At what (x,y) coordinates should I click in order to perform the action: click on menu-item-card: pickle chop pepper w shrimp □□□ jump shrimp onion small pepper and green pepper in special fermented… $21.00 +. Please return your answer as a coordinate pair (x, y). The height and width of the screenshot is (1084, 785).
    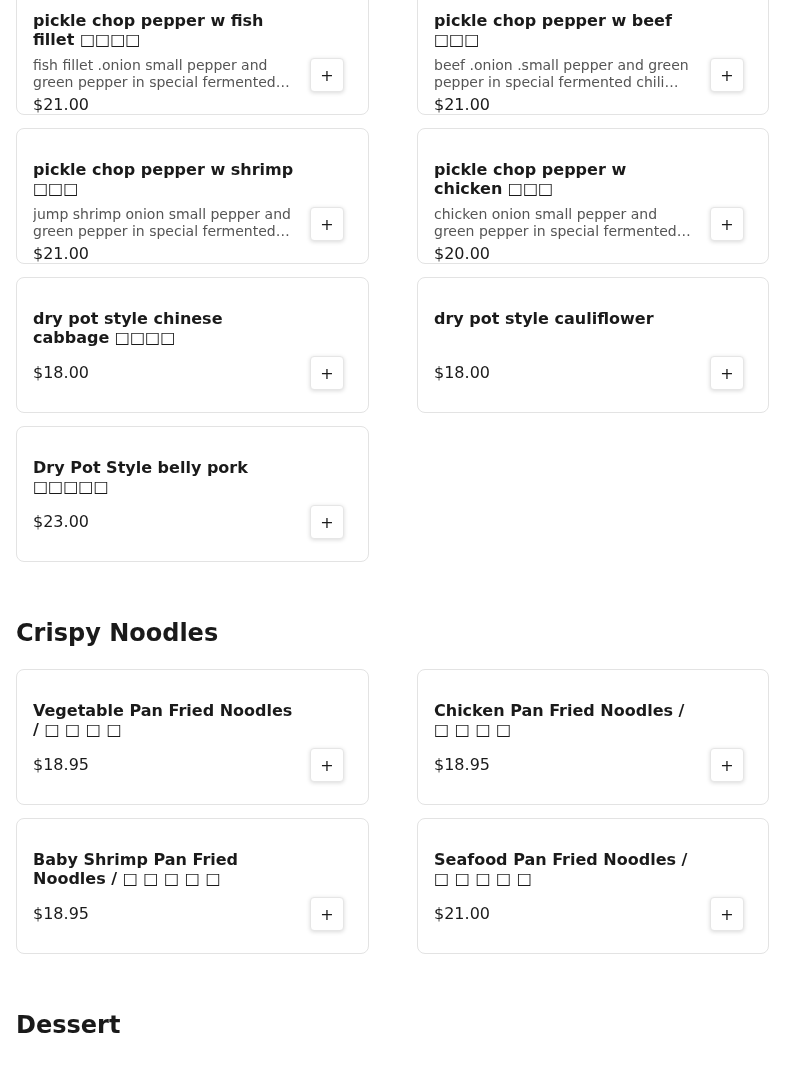
    Looking at the image, I should click on (192, 196).